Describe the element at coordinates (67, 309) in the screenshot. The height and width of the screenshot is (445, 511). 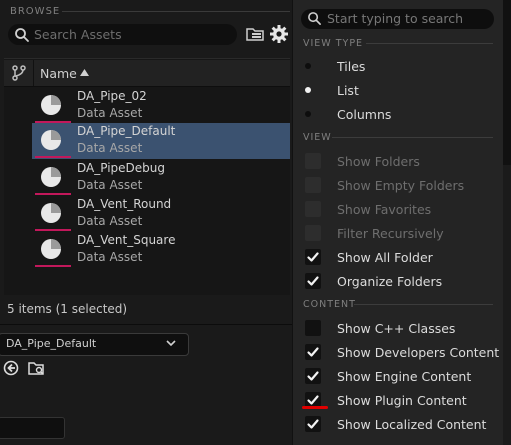
I see `item-count-status: 5 items (1 selected)` at that location.